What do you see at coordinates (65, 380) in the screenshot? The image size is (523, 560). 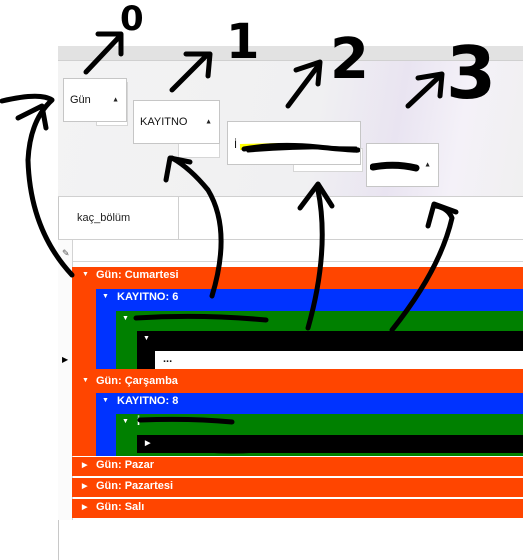 I see `row-indicator-column` at bounding box center [65, 380].